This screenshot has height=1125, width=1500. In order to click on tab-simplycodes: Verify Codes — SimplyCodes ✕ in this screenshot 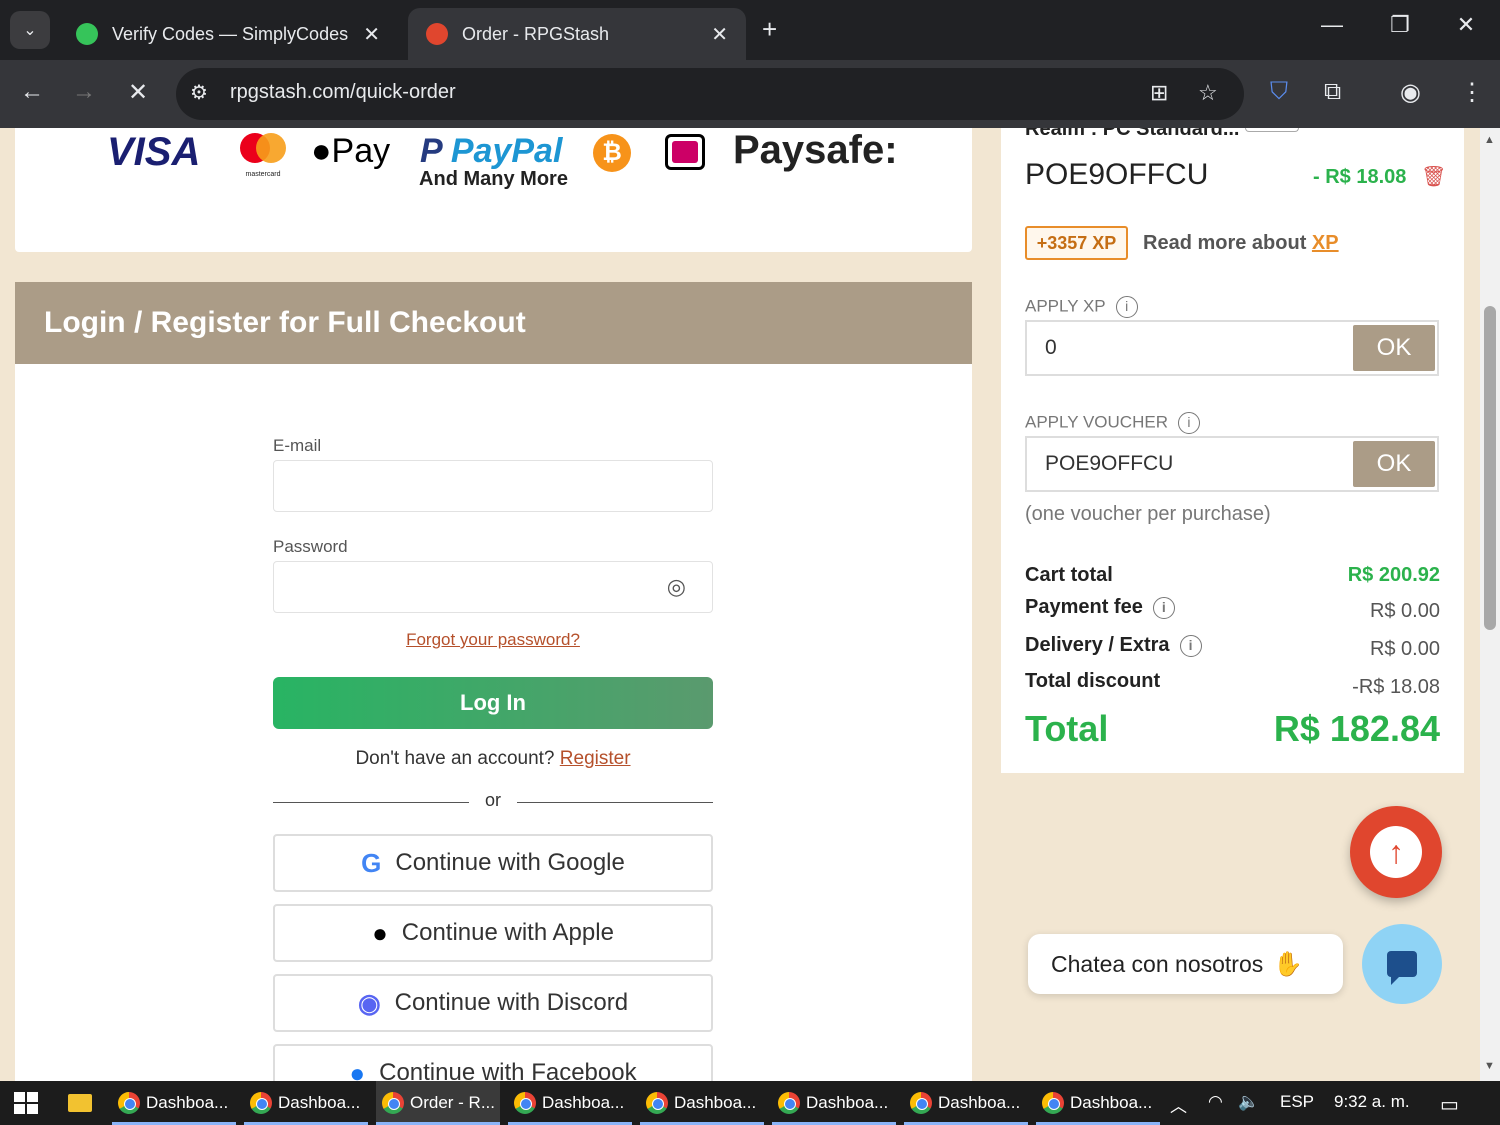, I will do `click(228, 34)`.